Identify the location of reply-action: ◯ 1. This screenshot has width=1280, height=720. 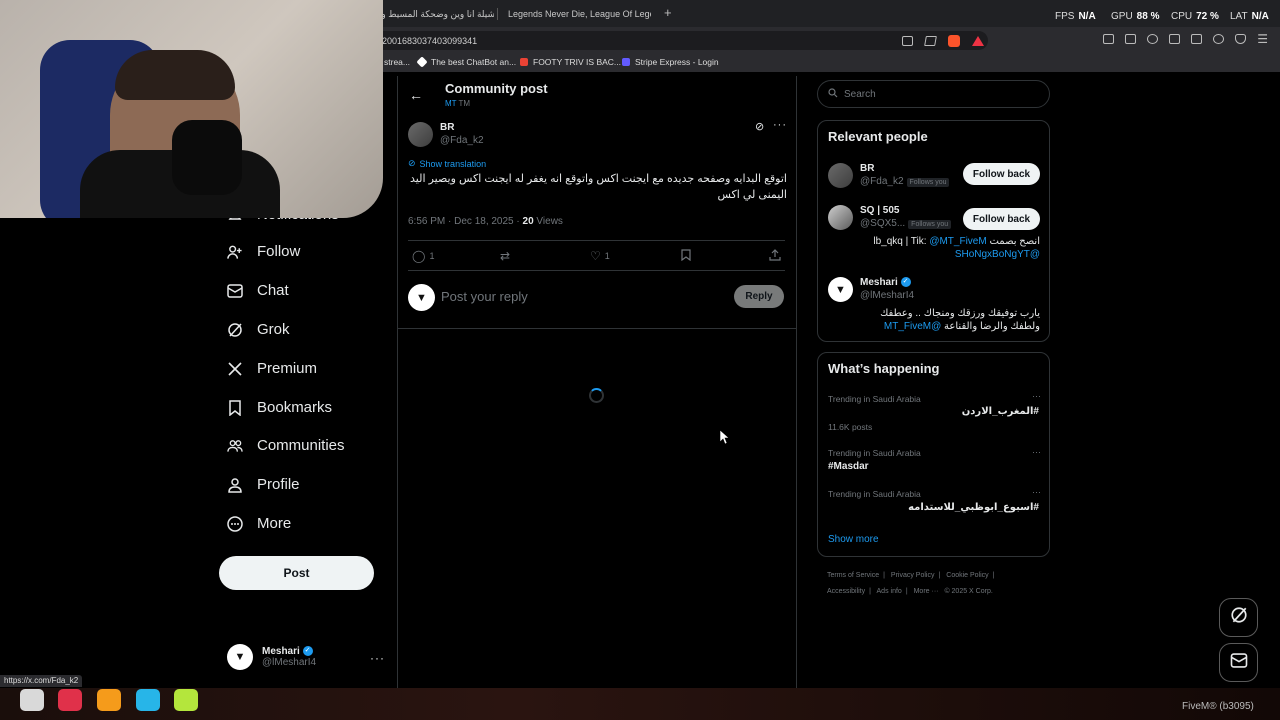
(423, 256).